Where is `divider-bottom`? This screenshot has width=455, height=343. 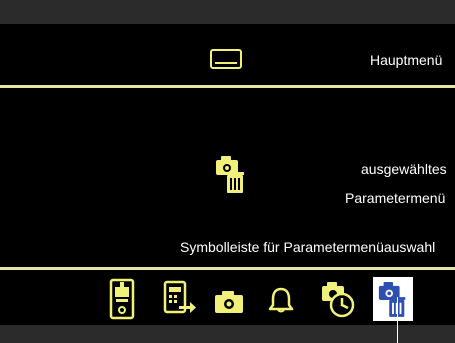
divider-bottom is located at coordinates (227, 268).